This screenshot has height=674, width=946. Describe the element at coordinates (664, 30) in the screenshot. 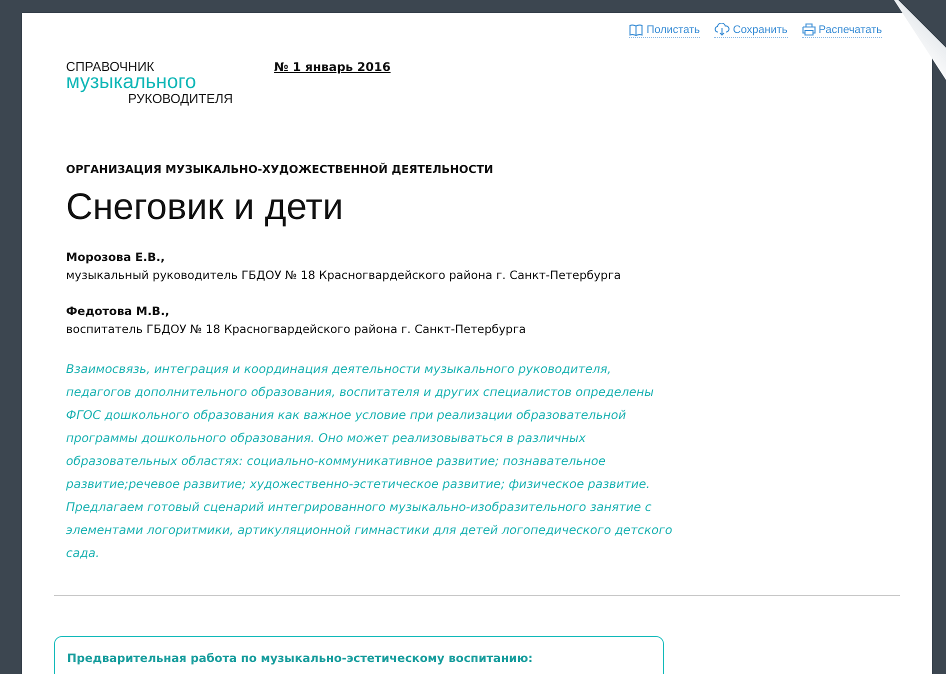

I see `toolbar-link: Полистать` at that location.